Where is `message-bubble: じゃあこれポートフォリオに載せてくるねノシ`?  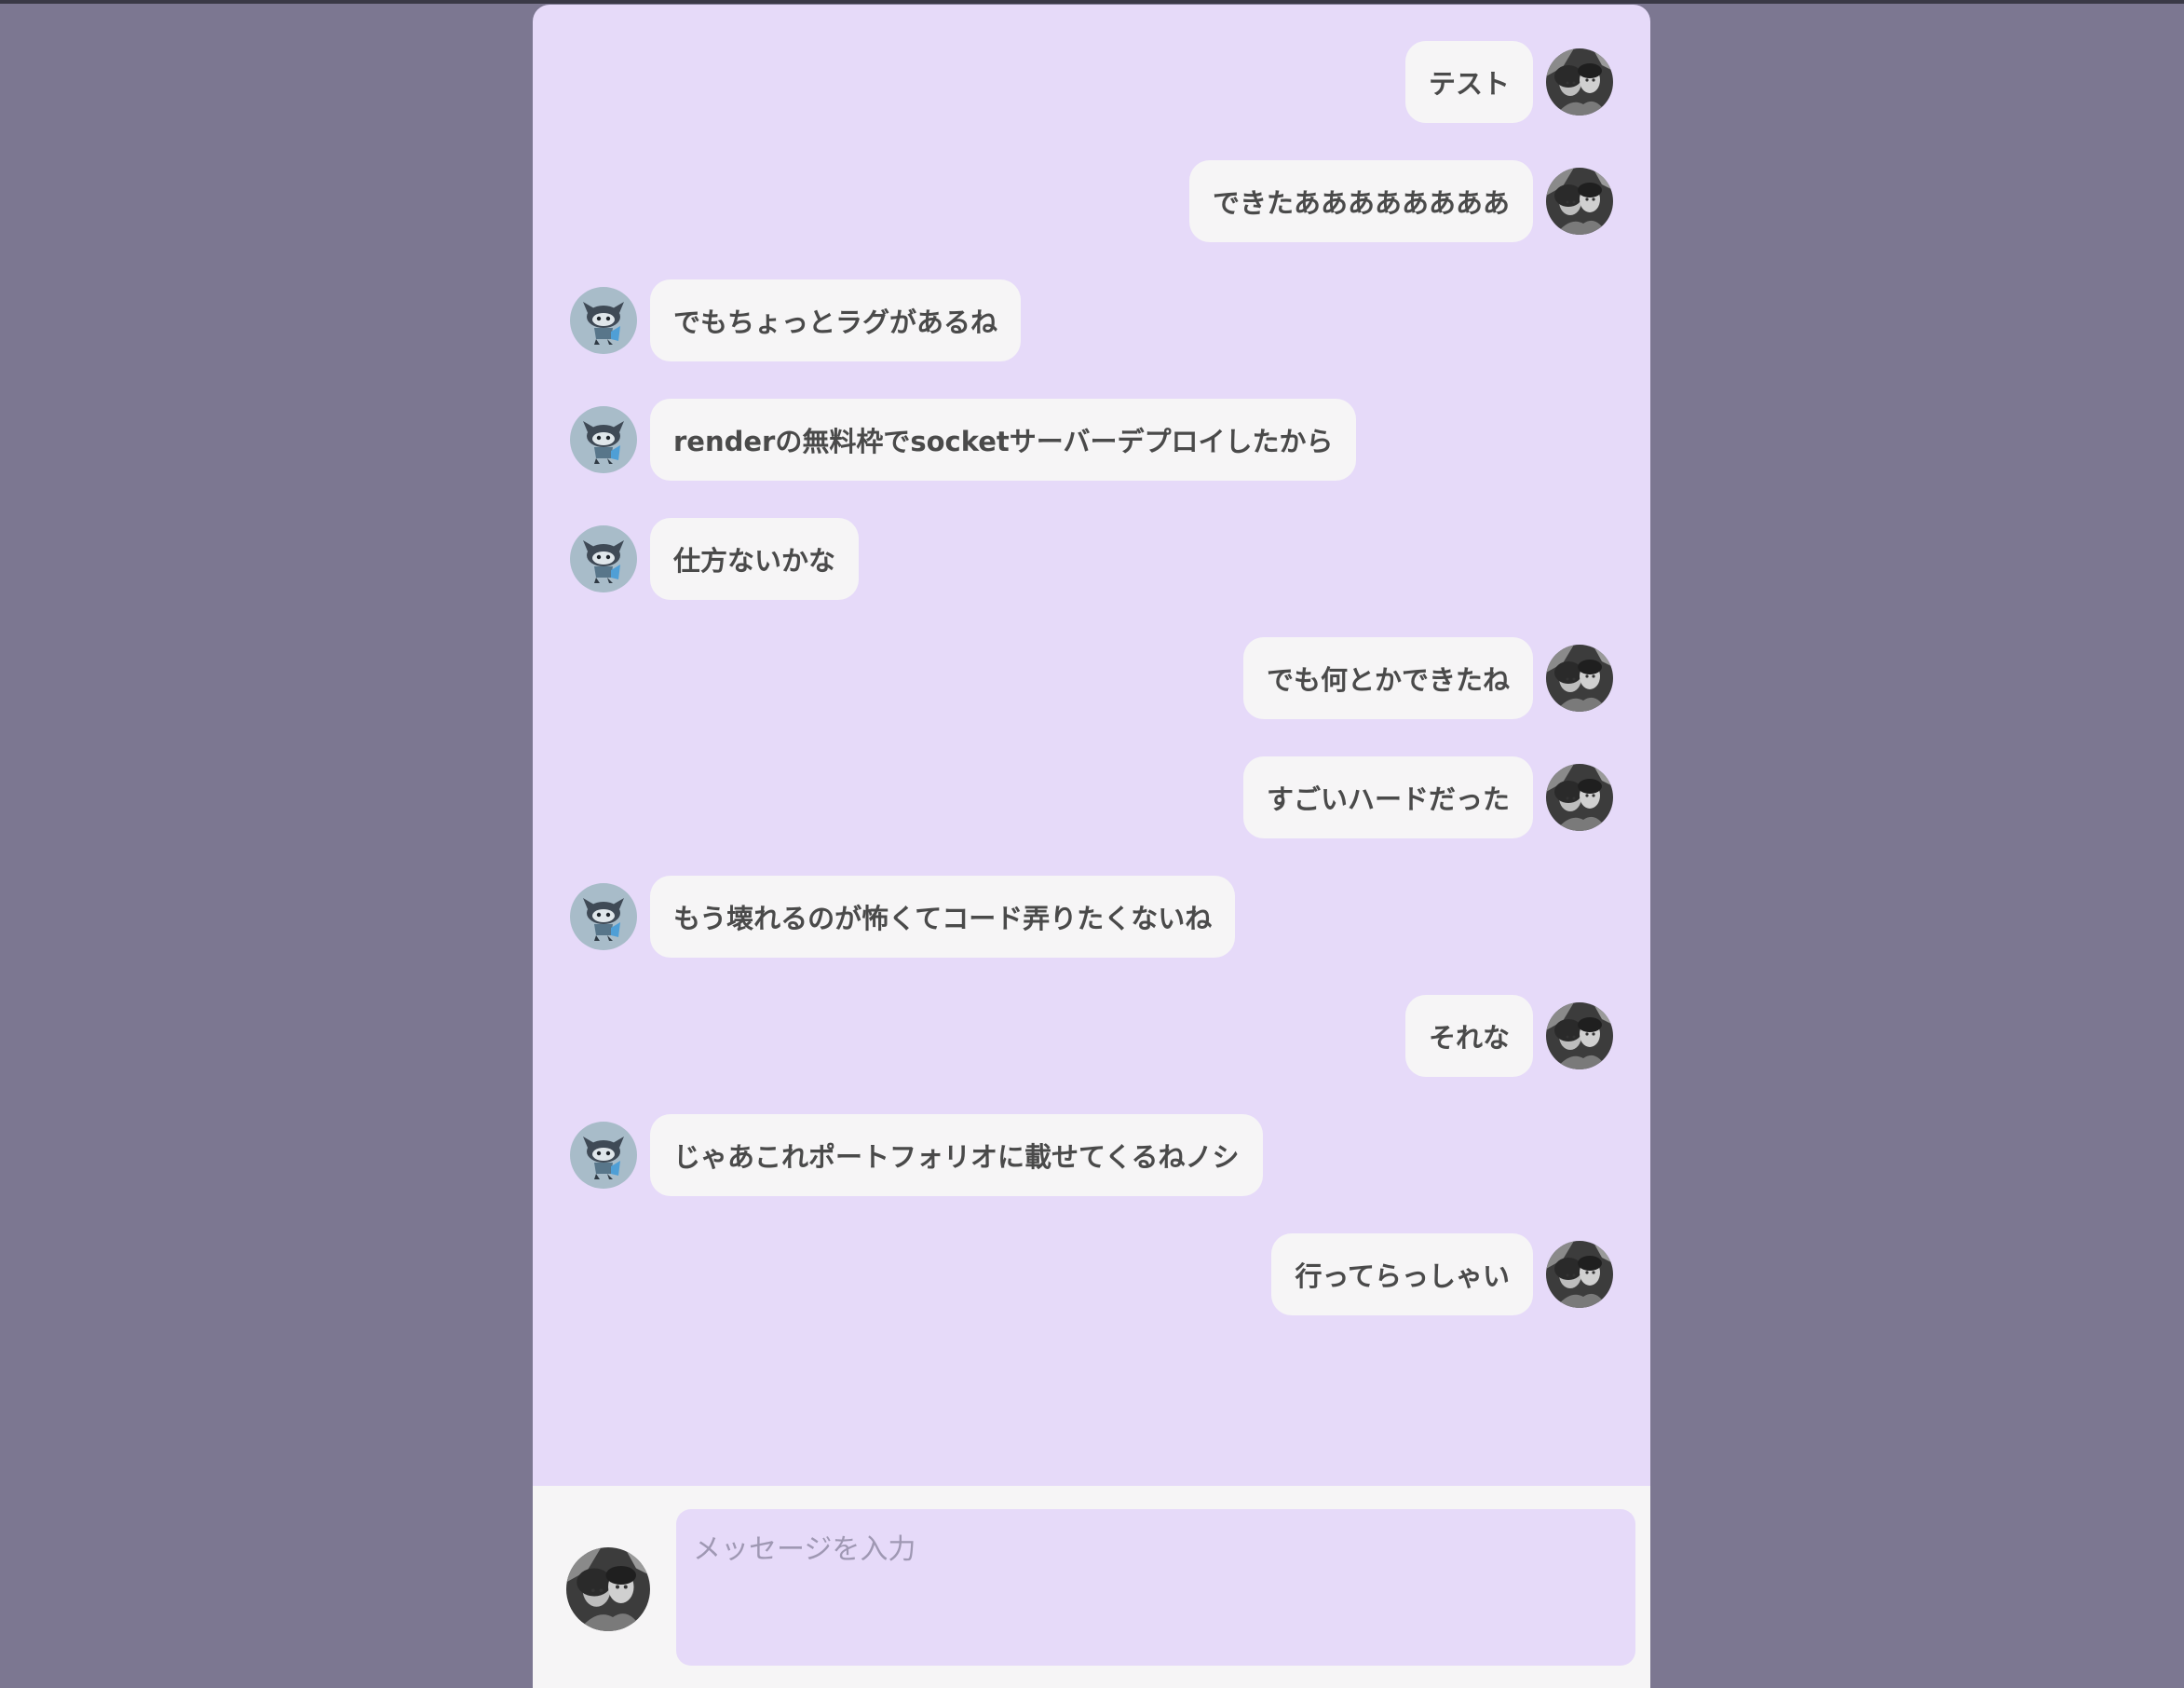
message-bubble: じゃあこれポートフォリオに載せてくるねノシ is located at coordinates (956, 1155).